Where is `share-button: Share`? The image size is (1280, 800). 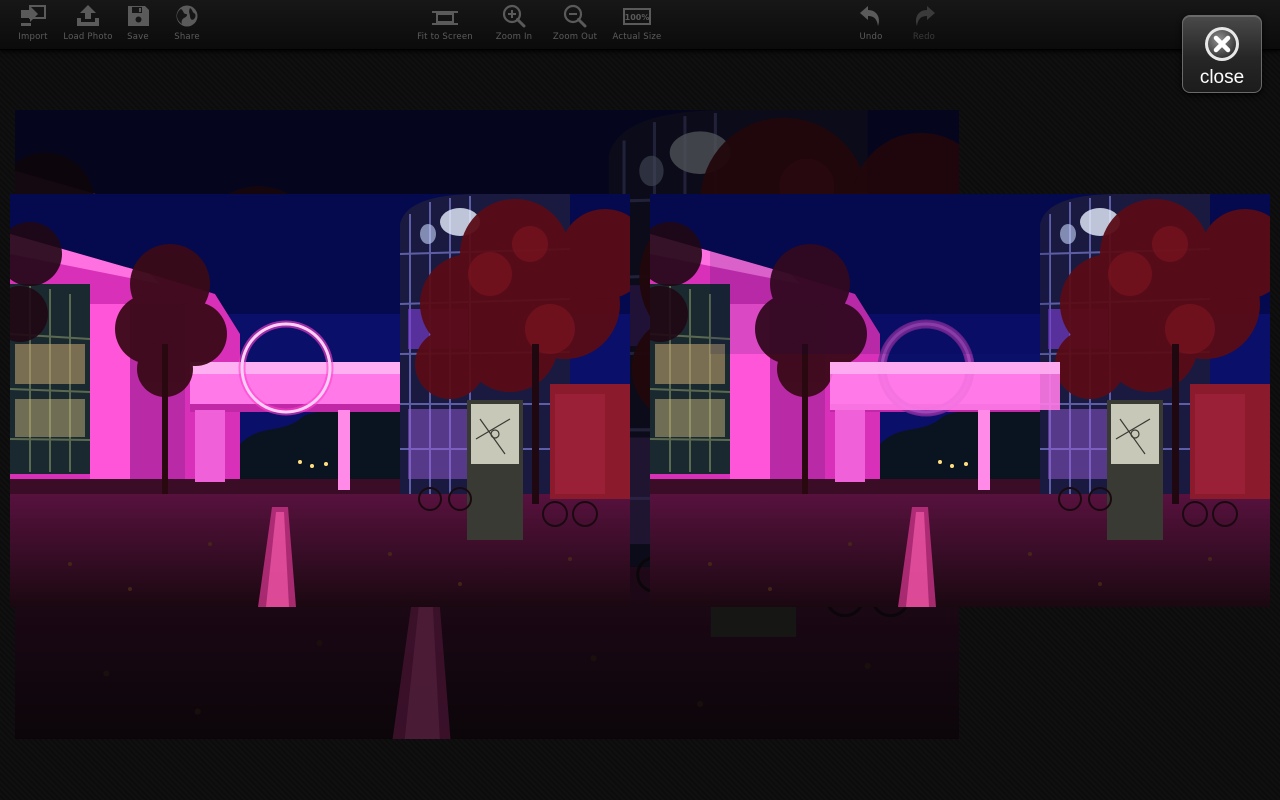 share-button: Share is located at coordinates (187, 24).